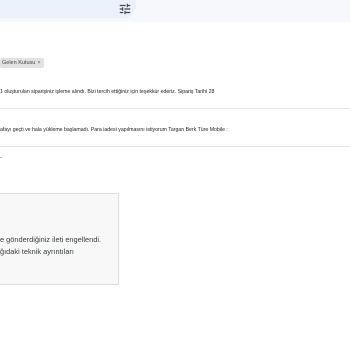 Image resolution: width=350 pixels, height=350 pixels. Describe the element at coordinates (175, 11) in the screenshot. I see `top-bar` at that location.